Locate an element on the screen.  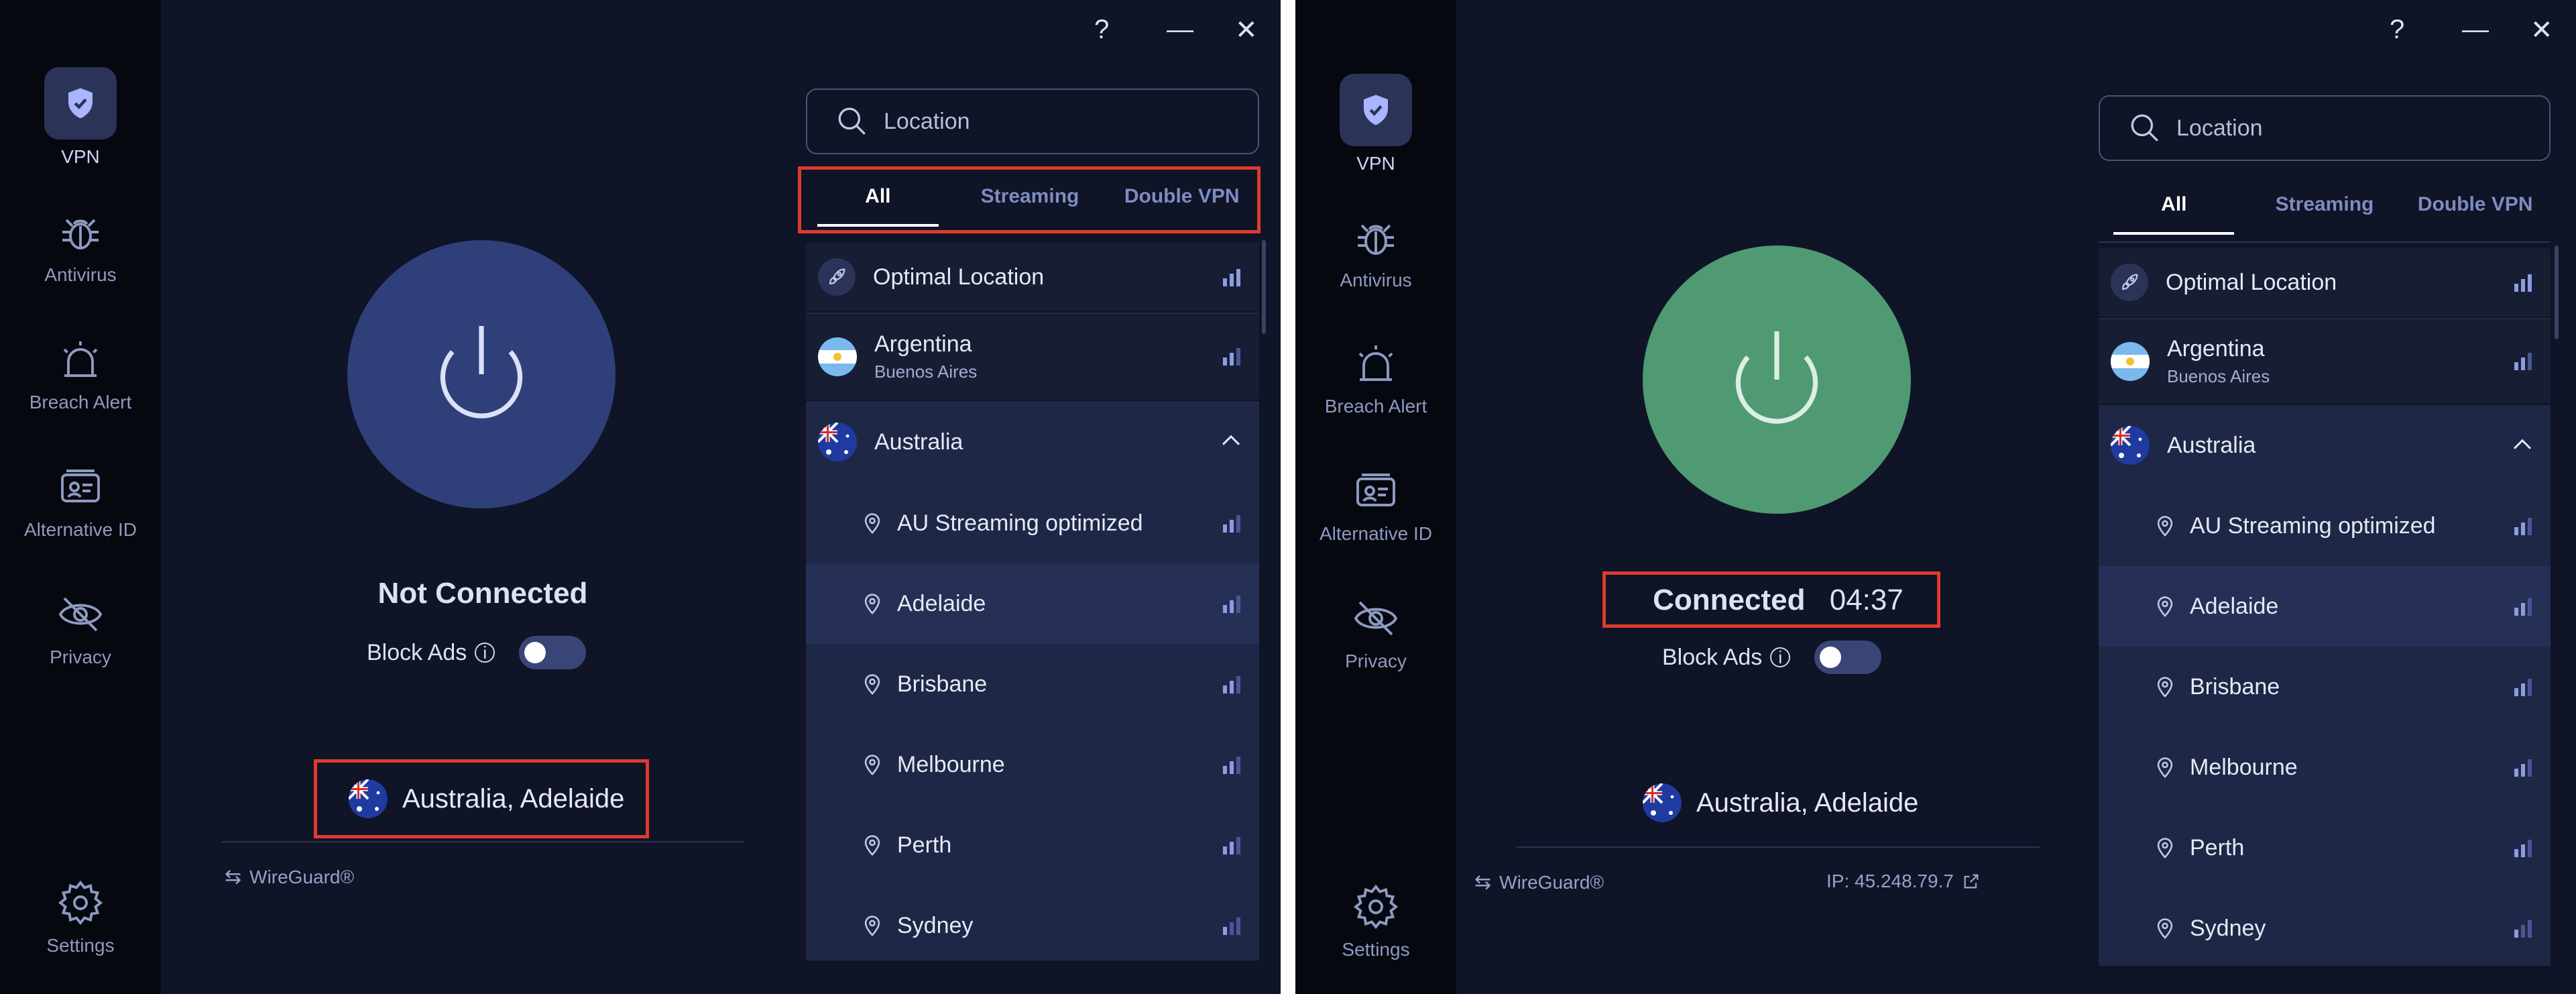
id-card-icon is located at coordinates (1375, 490).